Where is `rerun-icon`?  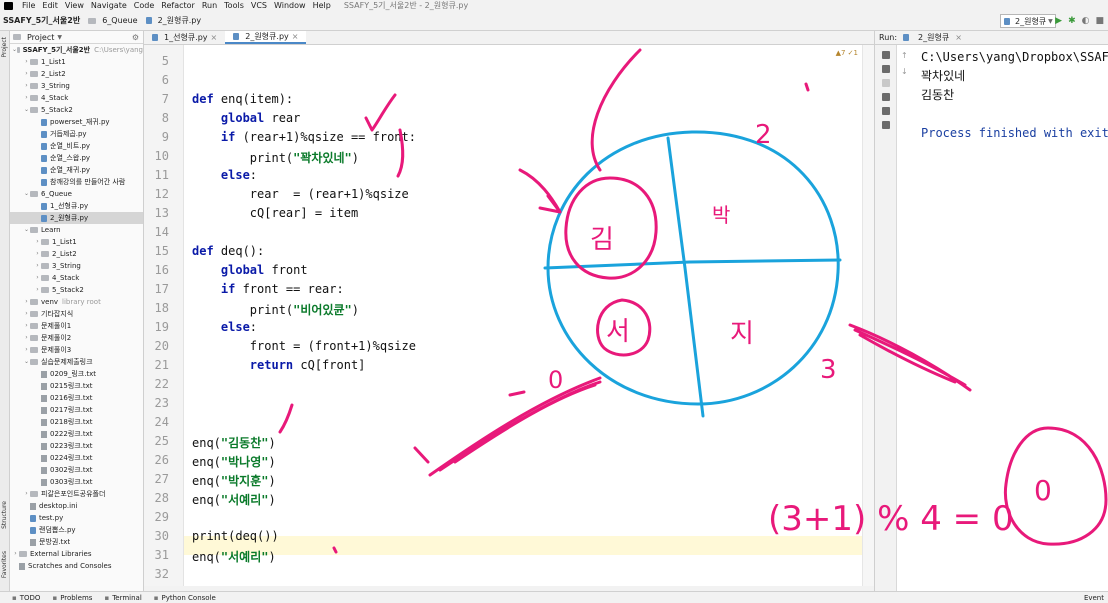
rerun-icon is located at coordinates (885, 55).